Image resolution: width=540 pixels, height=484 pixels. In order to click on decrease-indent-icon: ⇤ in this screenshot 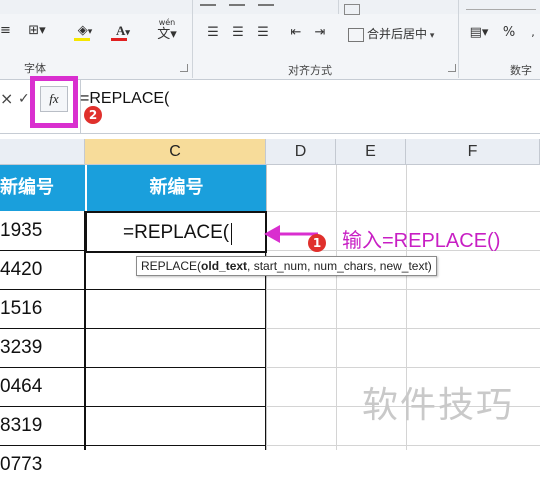, I will do `click(296, 34)`.